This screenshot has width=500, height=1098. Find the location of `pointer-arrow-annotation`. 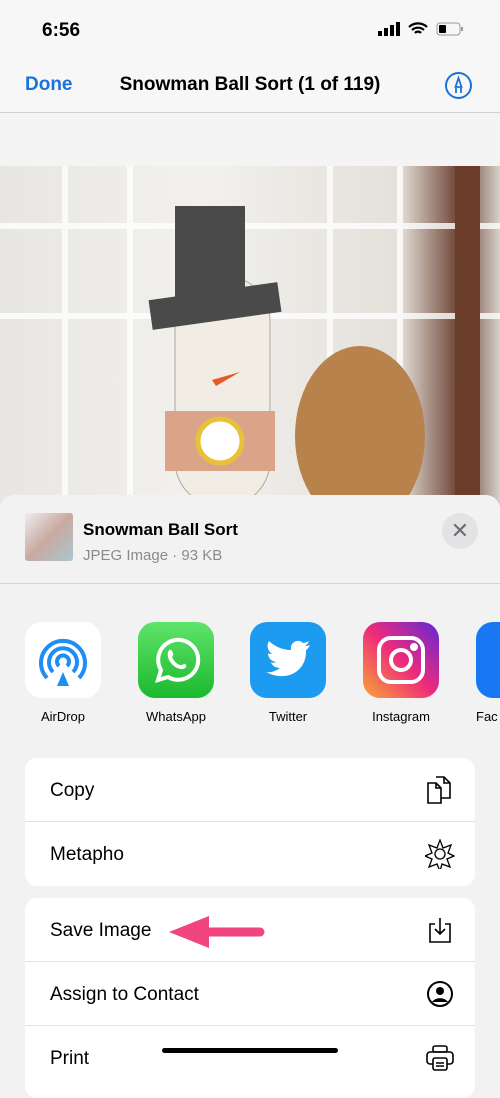

pointer-arrow-annotation is located at coordinates (217, 932).